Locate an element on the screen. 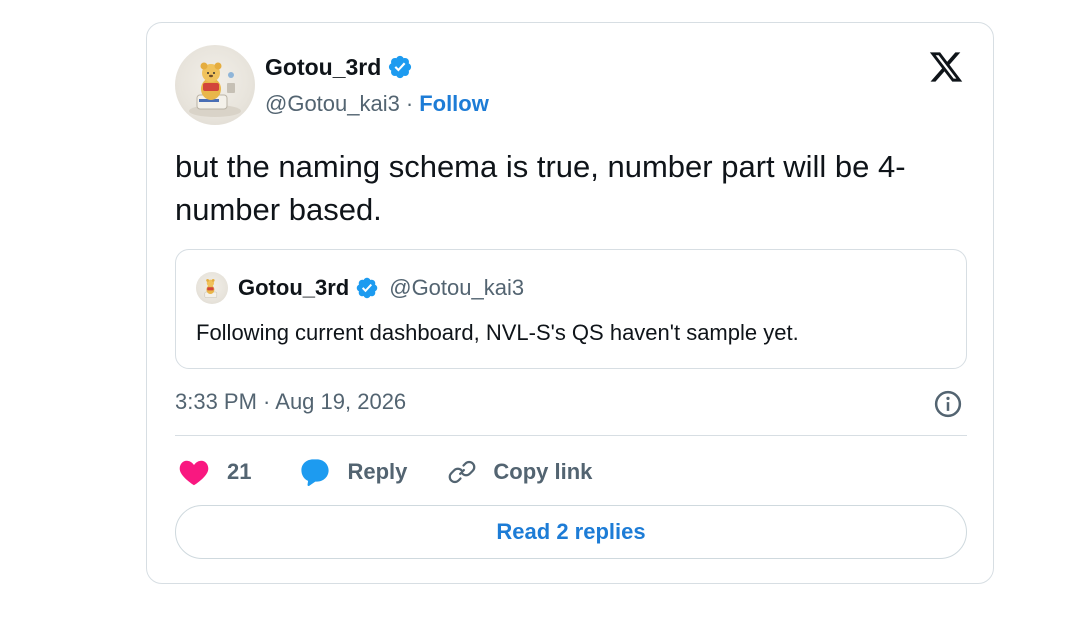  tweet-actions: 21 Reply Copy link is located at coordinates (385, 472).